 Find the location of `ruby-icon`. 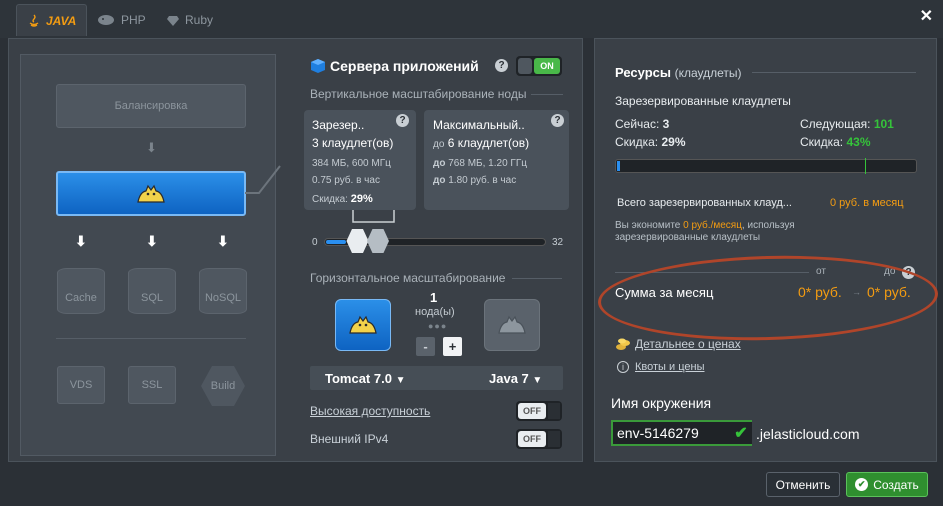

ruby-icon is located at coordinates (173, 21).